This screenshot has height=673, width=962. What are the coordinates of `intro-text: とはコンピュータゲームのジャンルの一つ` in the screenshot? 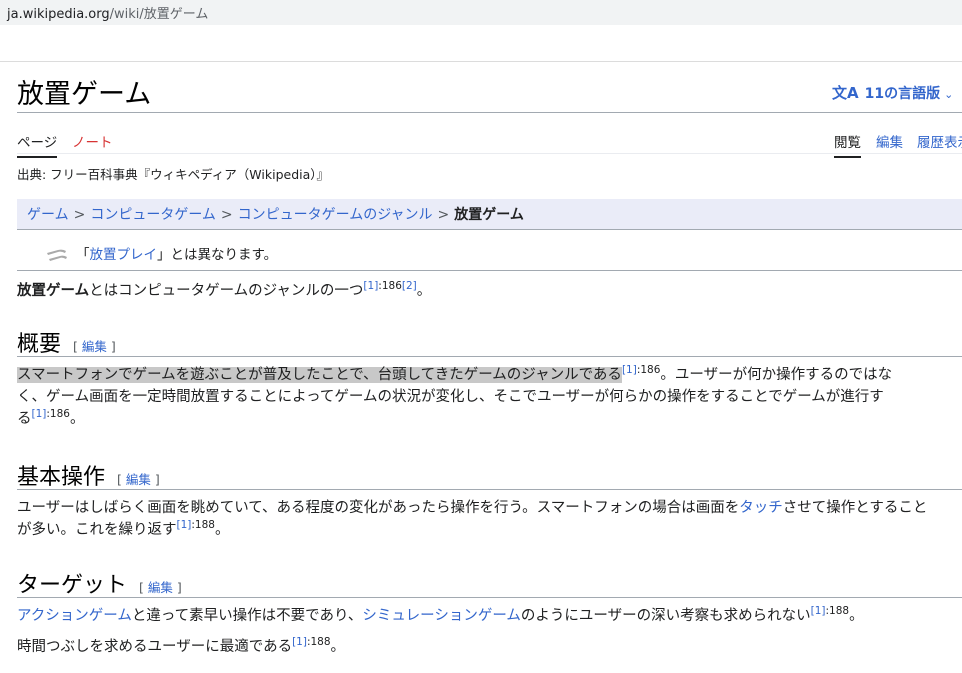 It's located at (226, 291).